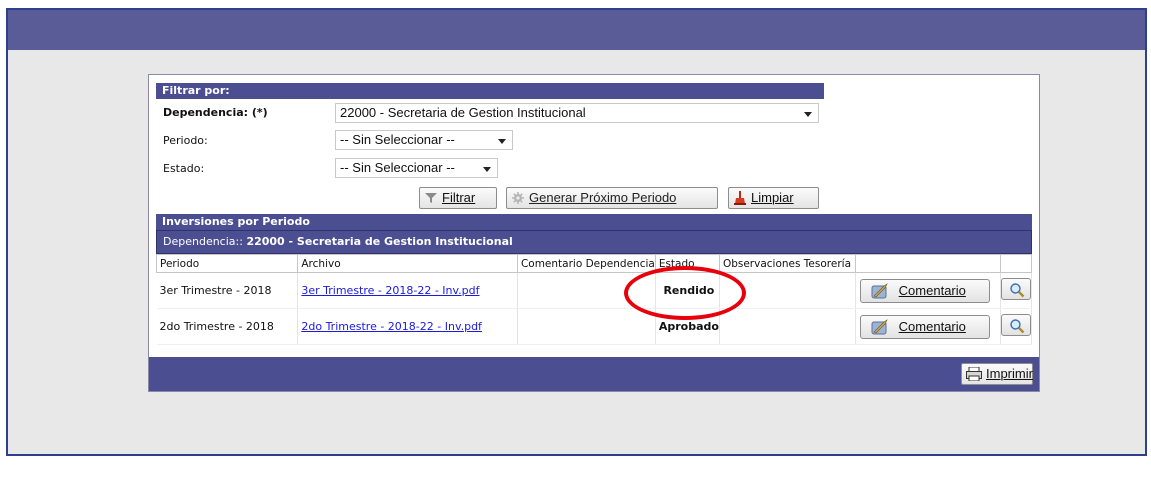  I want to click on estado-select: -- Sin Seleccionar --, so click(416, 168).